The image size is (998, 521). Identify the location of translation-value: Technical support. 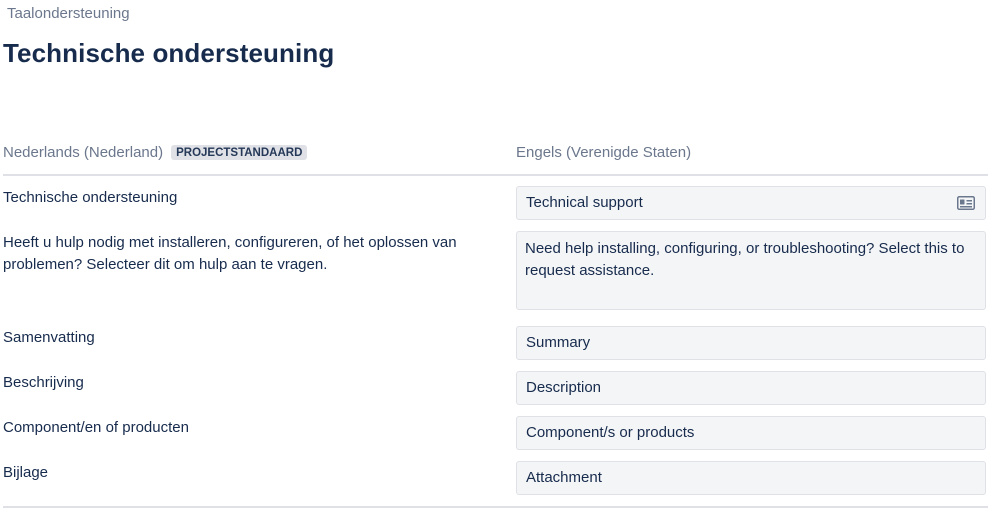
(584, 202).